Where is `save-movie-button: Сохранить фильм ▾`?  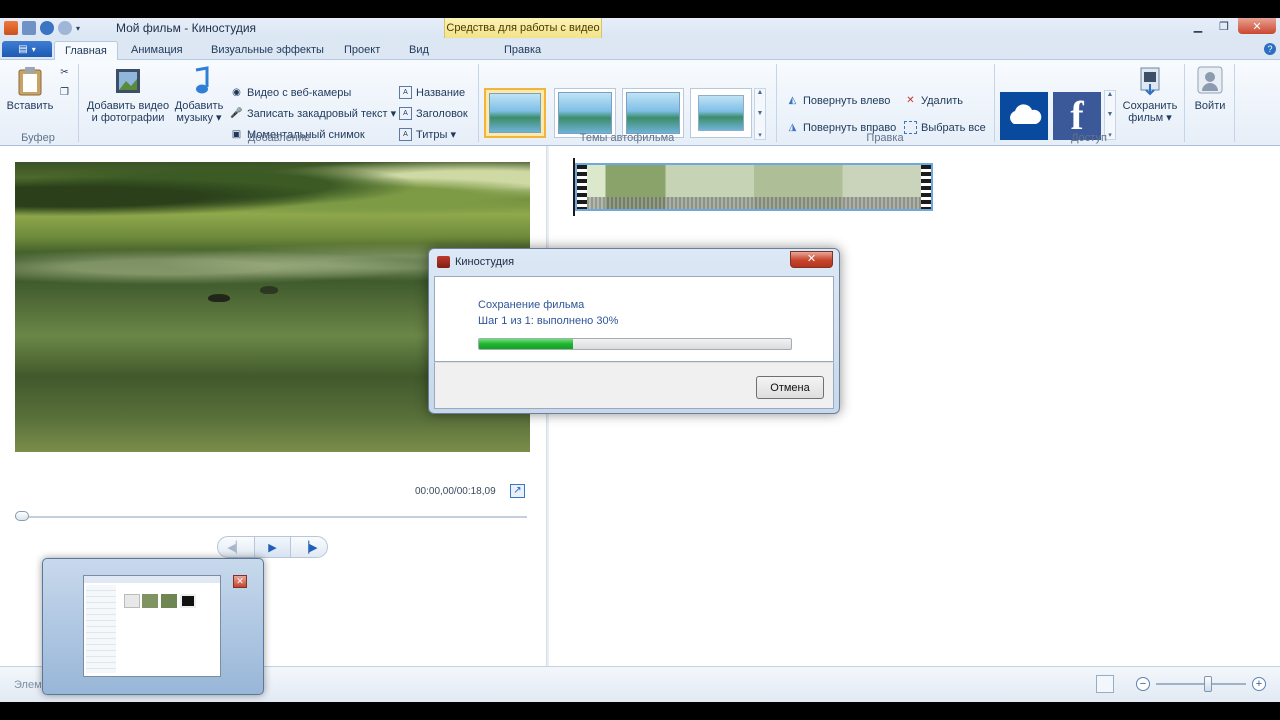 save-movie-button: Сохранить фильм ▾ is located at coordinates (1150, 95).